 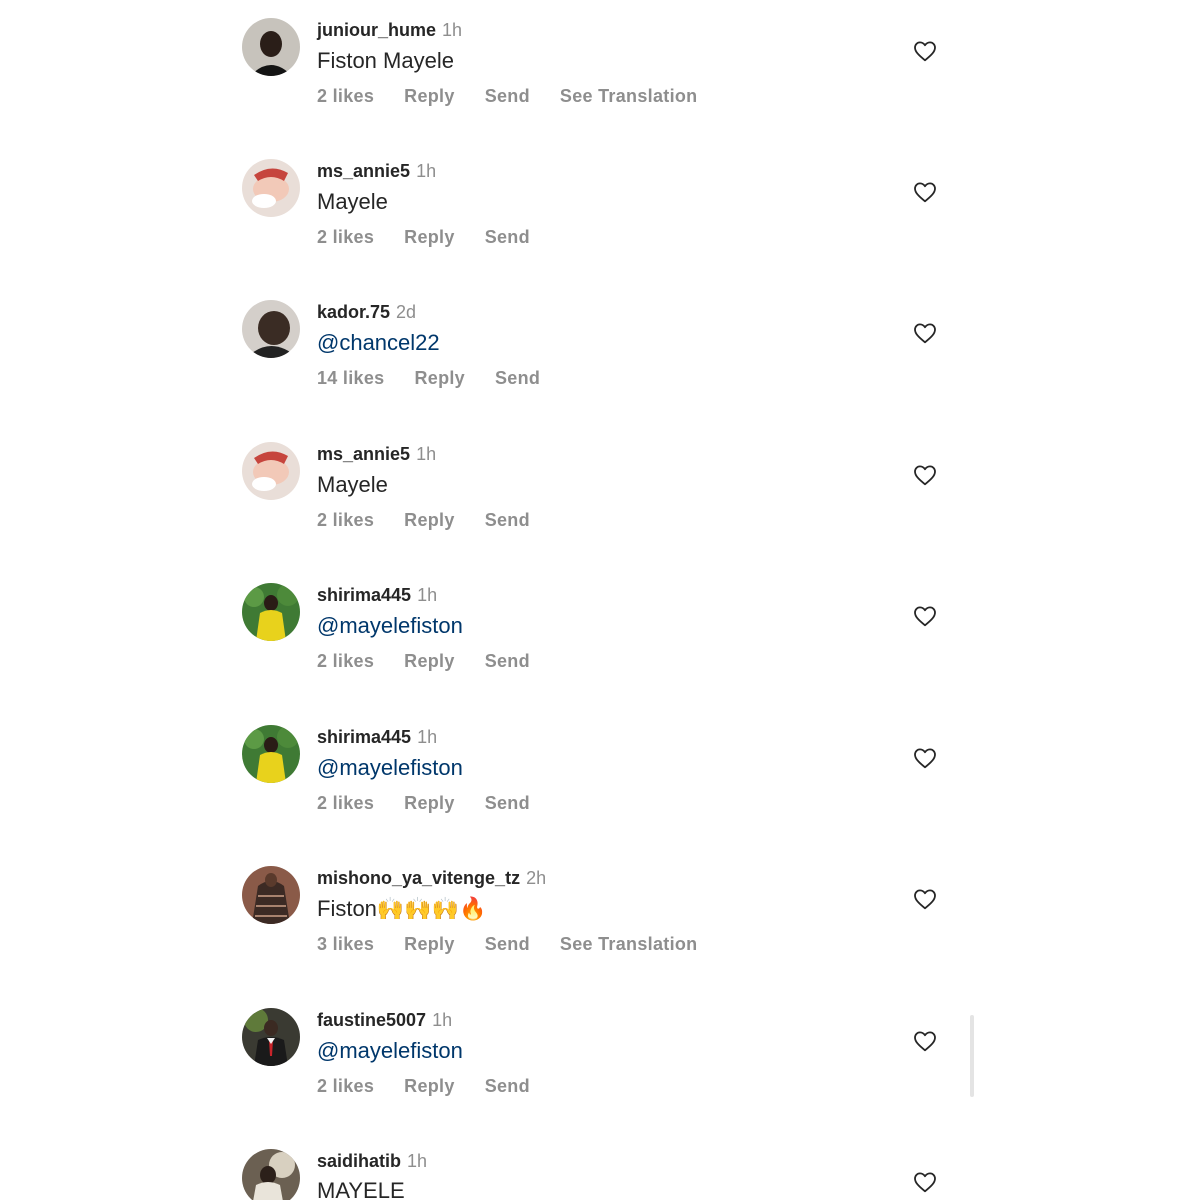 I want to click on timestamp: 2d, so click(x=406, y=312).